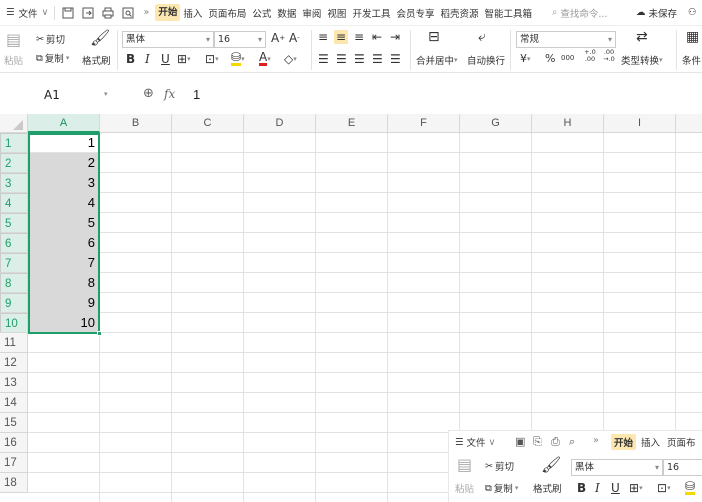 The height and width of the screenshot is (502, 702). I want to click on row-header-18: 18, so click(14, 483).